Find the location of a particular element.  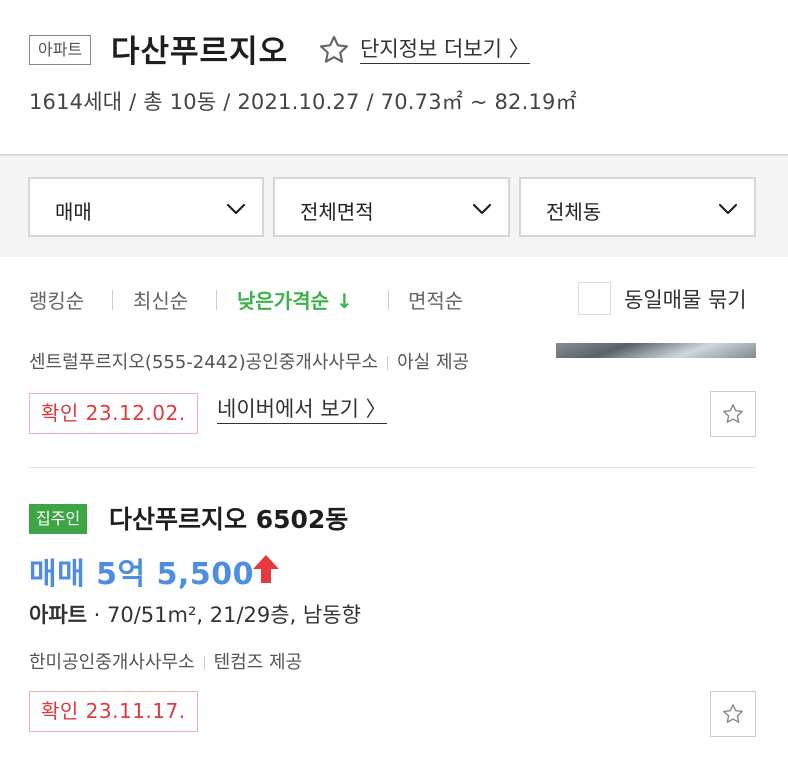

listing-title: 다산푸르지오 6502동 is located at coordinates (228, 518).